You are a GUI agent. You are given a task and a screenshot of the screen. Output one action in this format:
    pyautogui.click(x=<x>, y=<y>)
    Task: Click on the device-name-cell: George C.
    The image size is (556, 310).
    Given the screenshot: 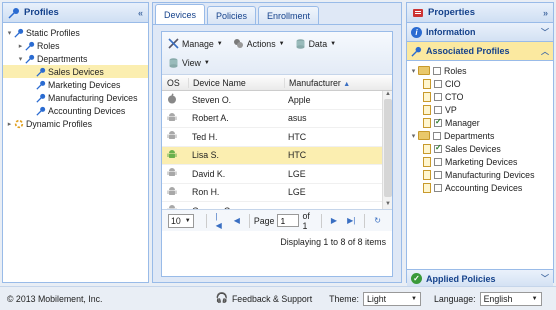 What is the action you would take?
    pyautogui.click(x=236, y=207)
    